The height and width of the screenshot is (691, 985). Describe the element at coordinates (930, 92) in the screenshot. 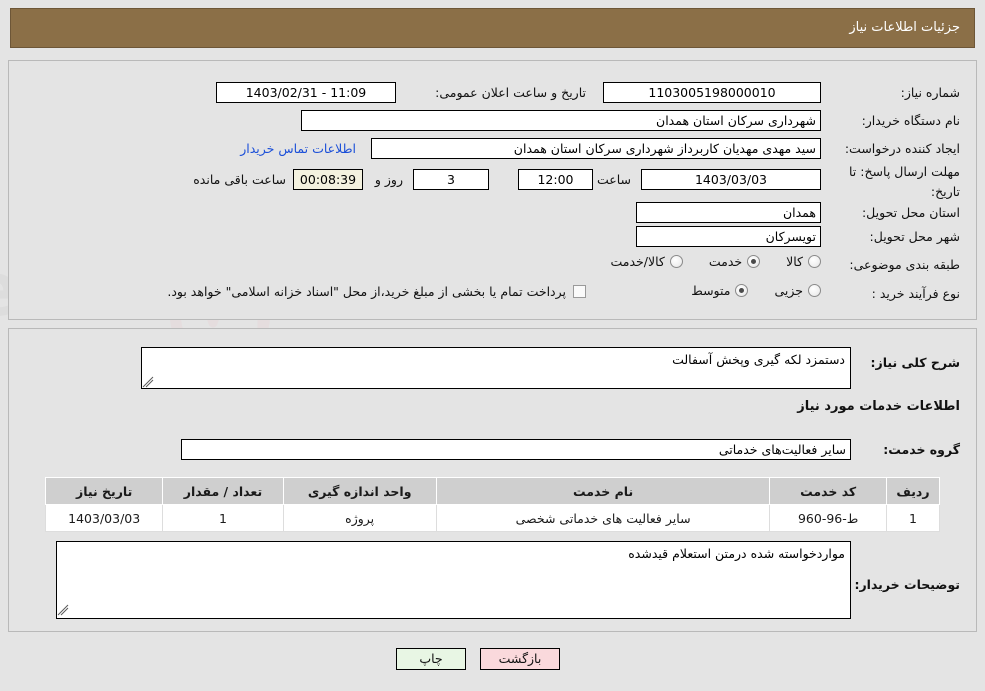

I see `need-number-label: شماره نیاز:` at that location.